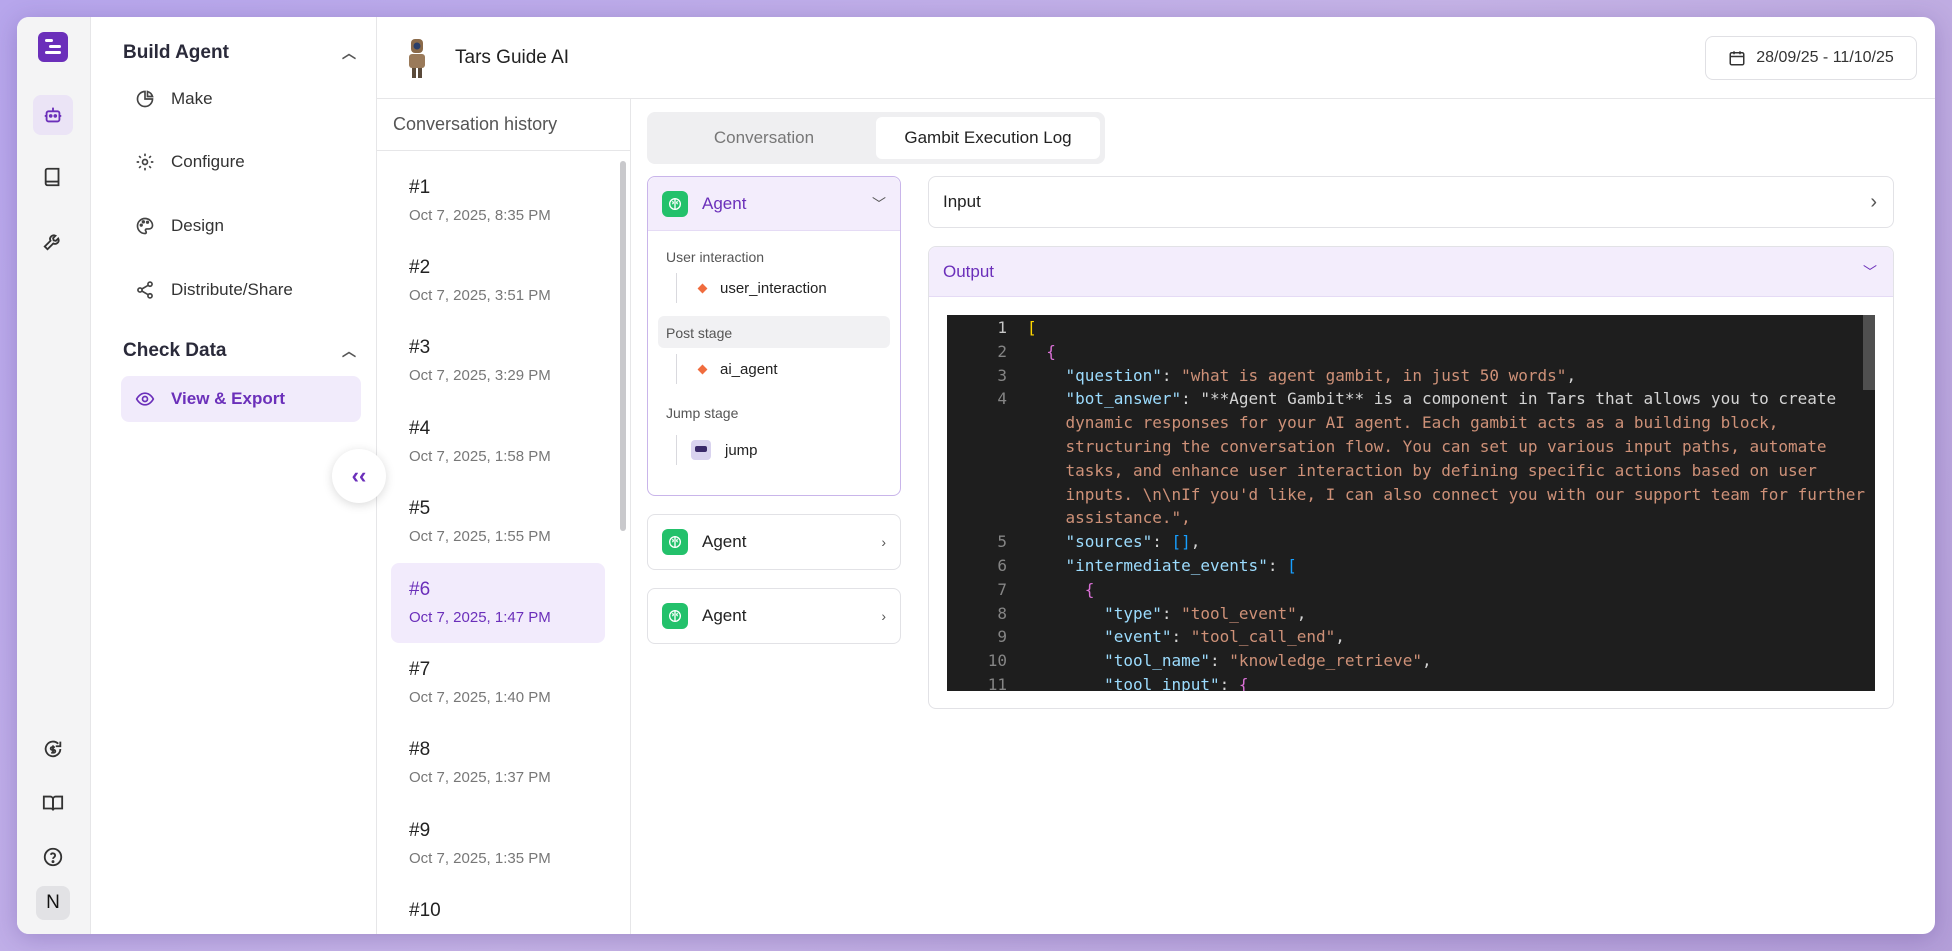  What do you see at coordinates (53, 749) in the screenshot?
I see `billing-nav-button` at bounding box center [53, 749].